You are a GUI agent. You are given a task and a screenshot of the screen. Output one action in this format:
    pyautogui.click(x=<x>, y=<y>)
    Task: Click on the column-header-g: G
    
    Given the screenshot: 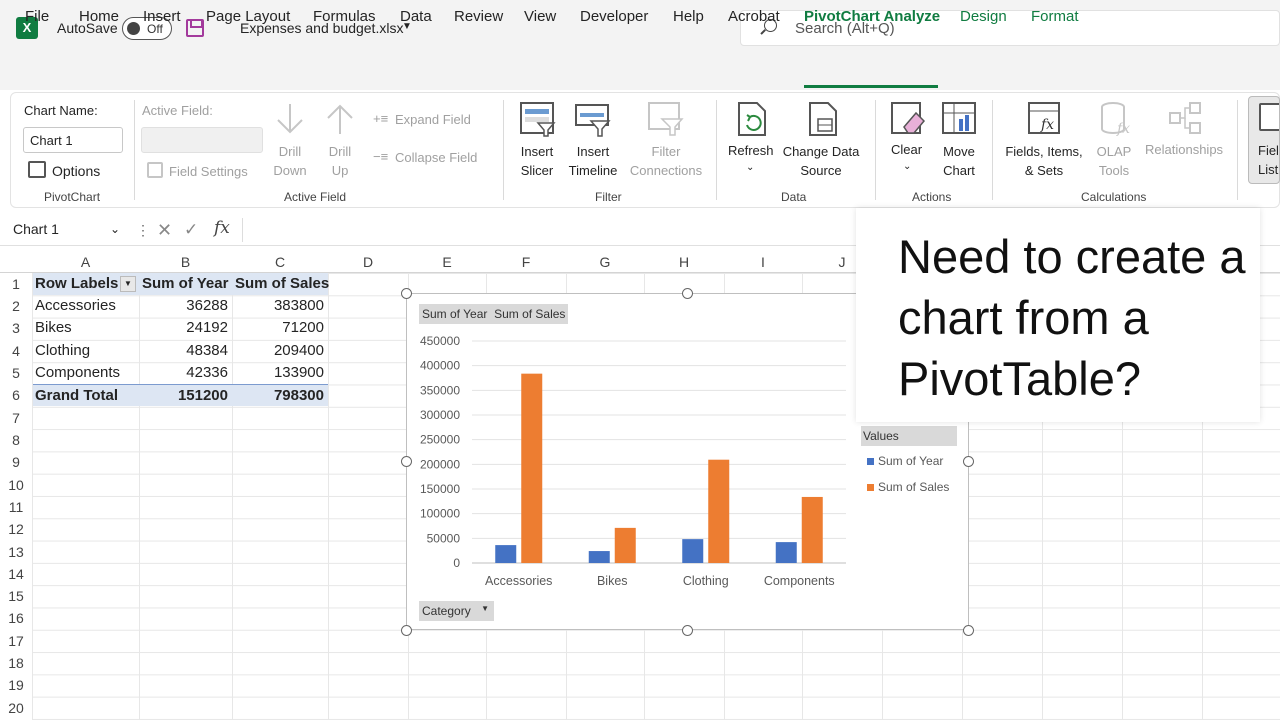 What is the action you would take?
    pyautogui.click(x=605, y=262)
    